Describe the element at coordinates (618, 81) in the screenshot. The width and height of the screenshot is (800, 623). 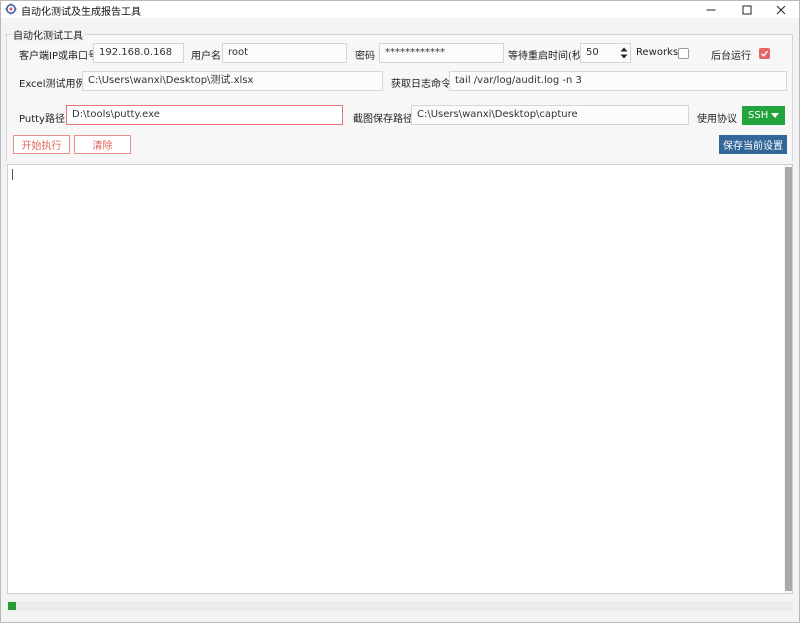
I see `log-command-field: tail /var/log/audit.log -n 3` at that location.